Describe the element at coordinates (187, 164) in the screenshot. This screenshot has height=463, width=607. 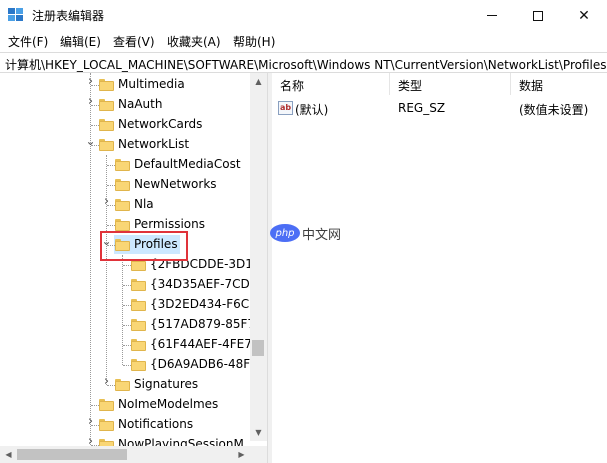
I see `tree-item-label: DefaultMediaCost` at that location.